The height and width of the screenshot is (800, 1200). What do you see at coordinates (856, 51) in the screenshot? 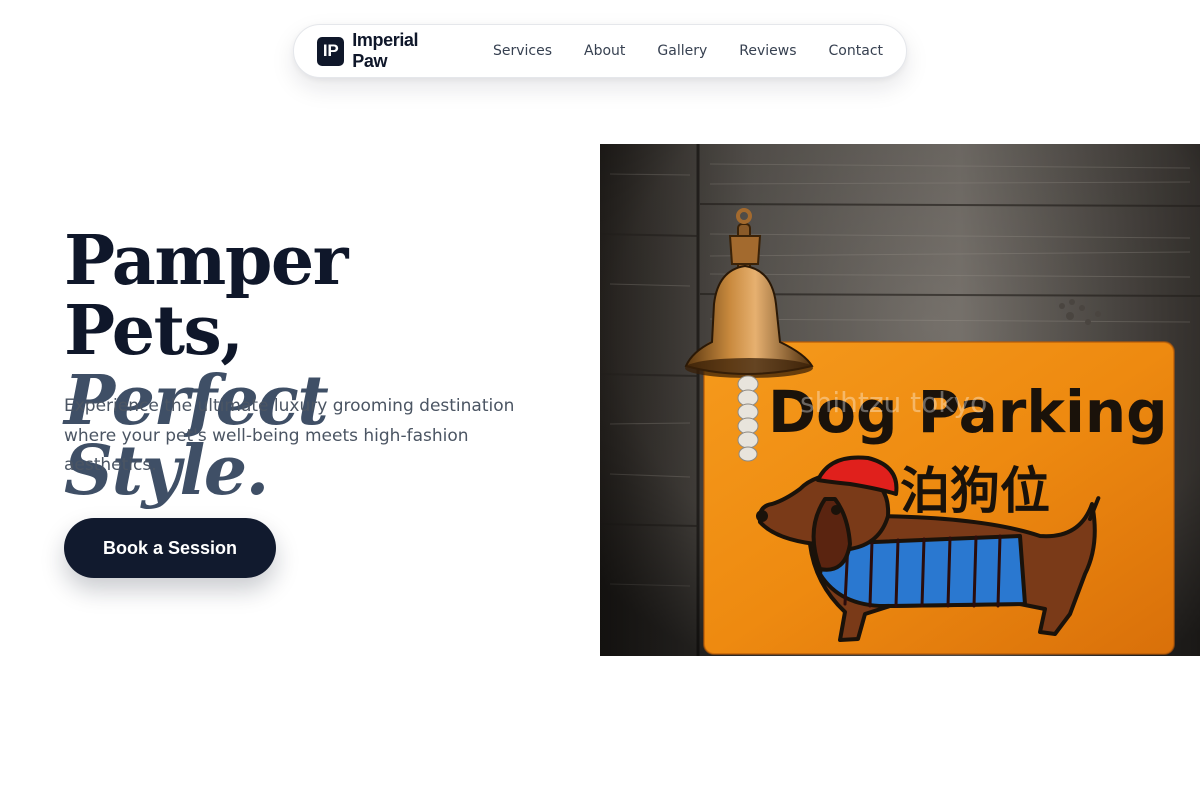
I see `nav-link-contact: Contact` at bounding box center [856, 51].